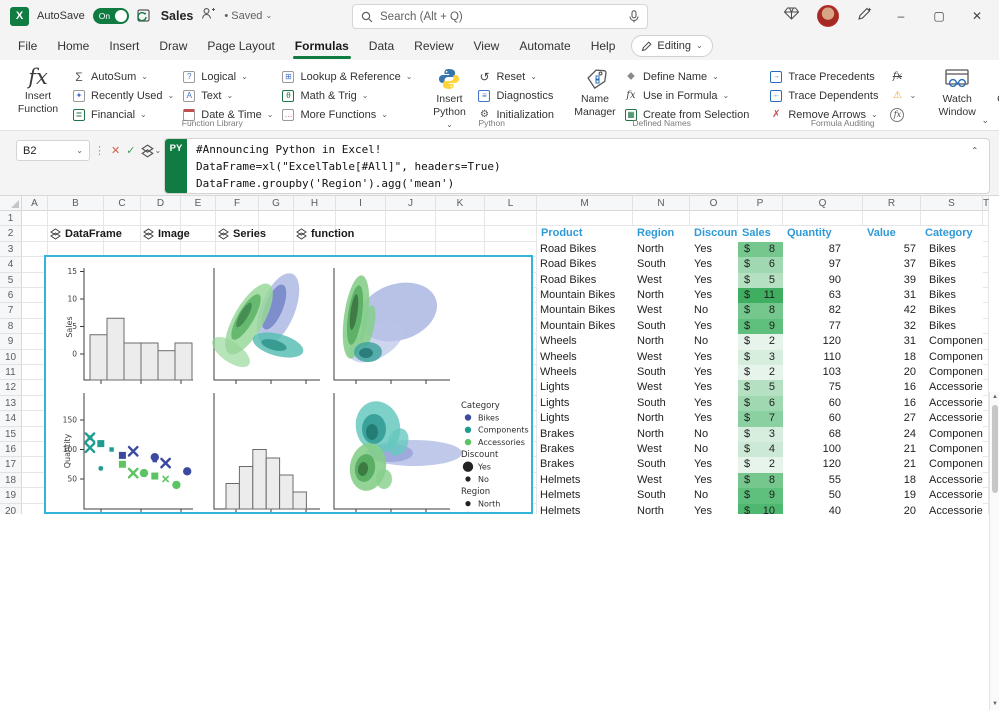 Image resolution: width=999 pixels, height=710 pixels. Describe the element at coordinates (661, 264) in the screenshot. I see `cell-N4: South` at that location.